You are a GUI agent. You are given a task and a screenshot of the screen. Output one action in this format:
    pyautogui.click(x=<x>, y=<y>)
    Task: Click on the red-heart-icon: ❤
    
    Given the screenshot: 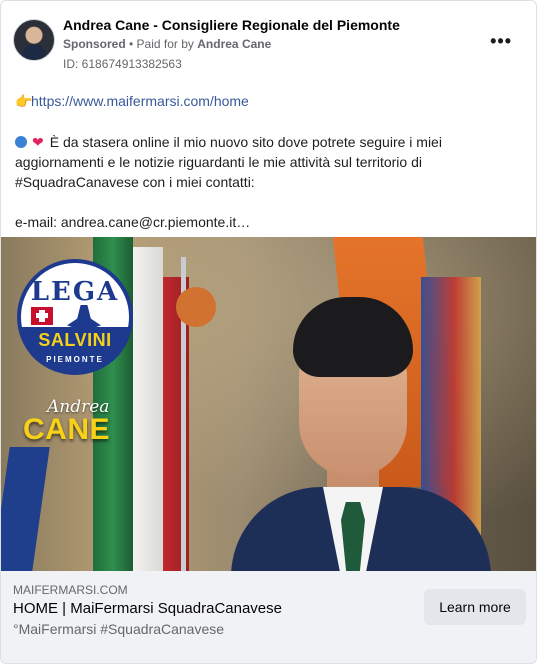 What is the action you would take?
    pyautogui.click(x=38, y=142)
    